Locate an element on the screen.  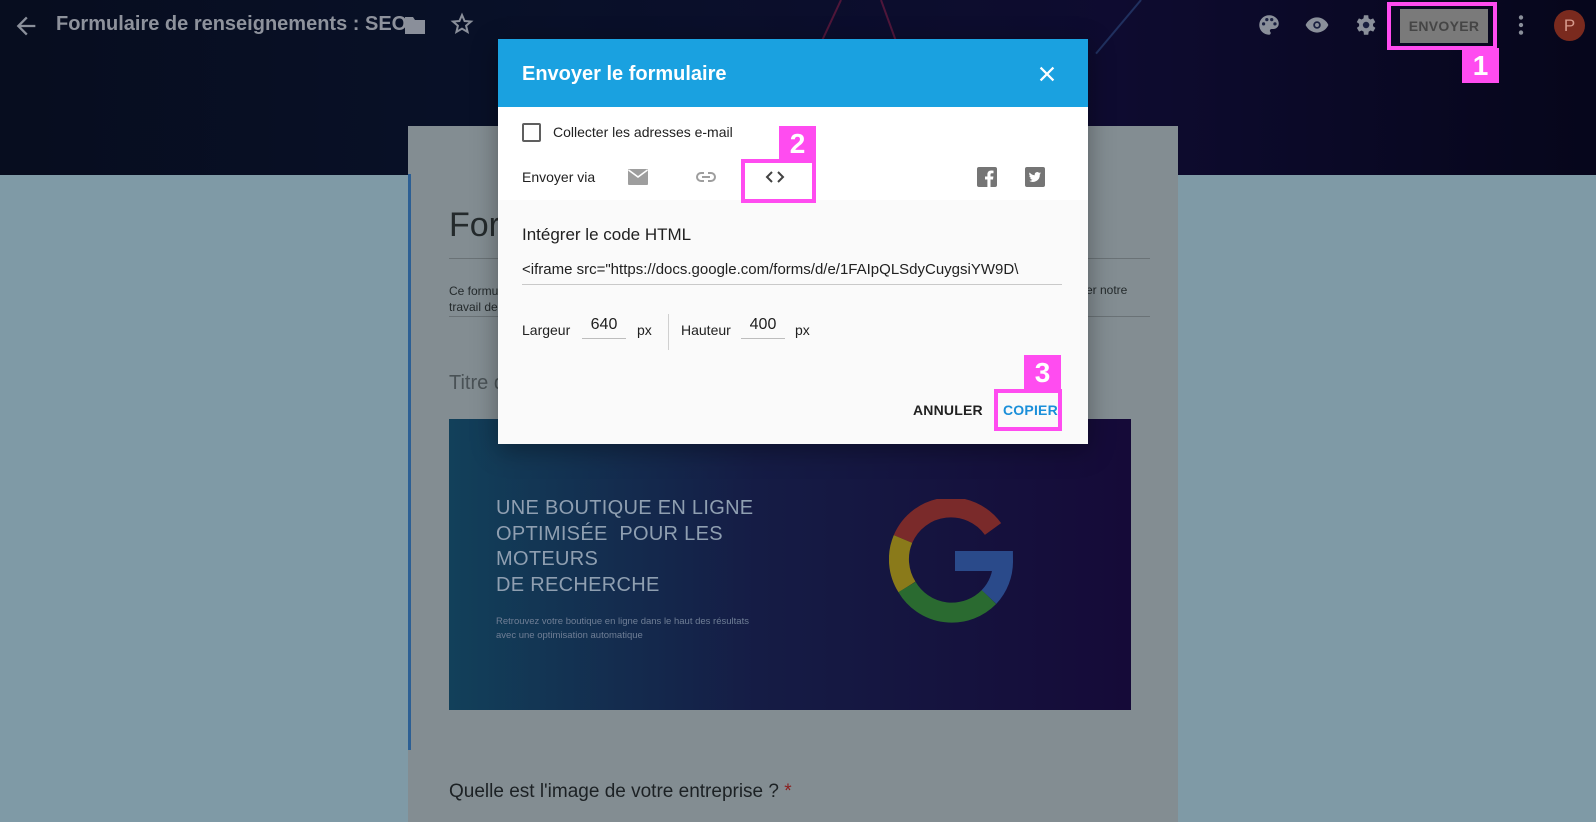
cancel-button: ANNULER is located at coordinates (948, 410).